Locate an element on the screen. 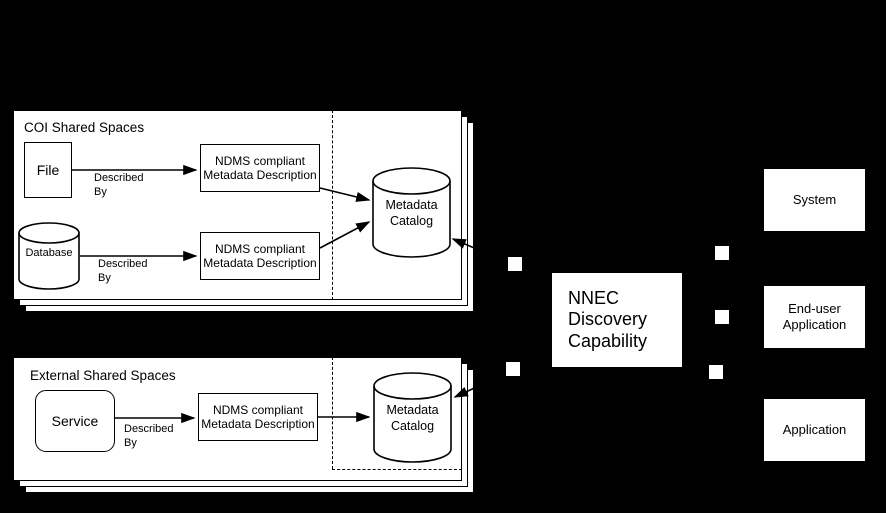 The width and height of the screenshot is (886, 513). nnec-discovery-capability-label: NNEC Discovery Capability is located at coordinates (608, 319).